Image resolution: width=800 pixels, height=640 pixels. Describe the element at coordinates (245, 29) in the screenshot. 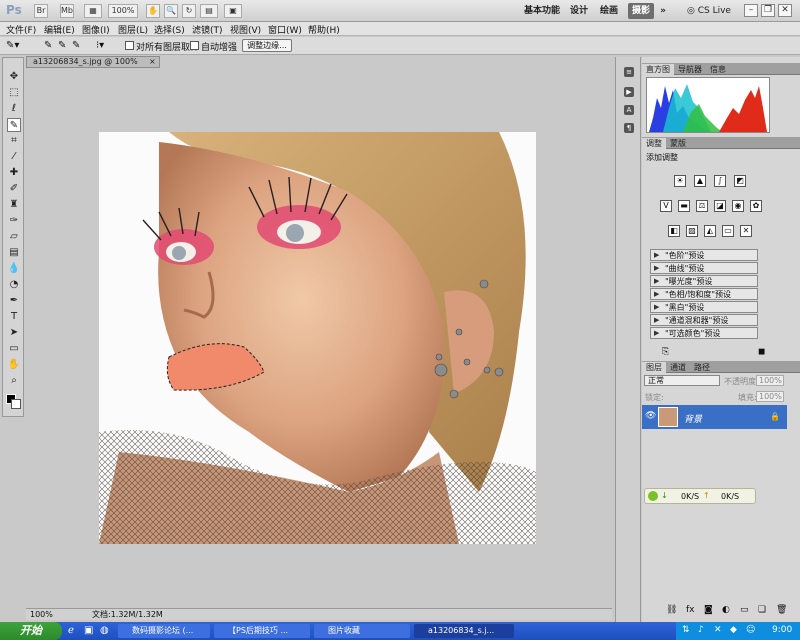

I see `menu-view: 视图(V)` at that location.